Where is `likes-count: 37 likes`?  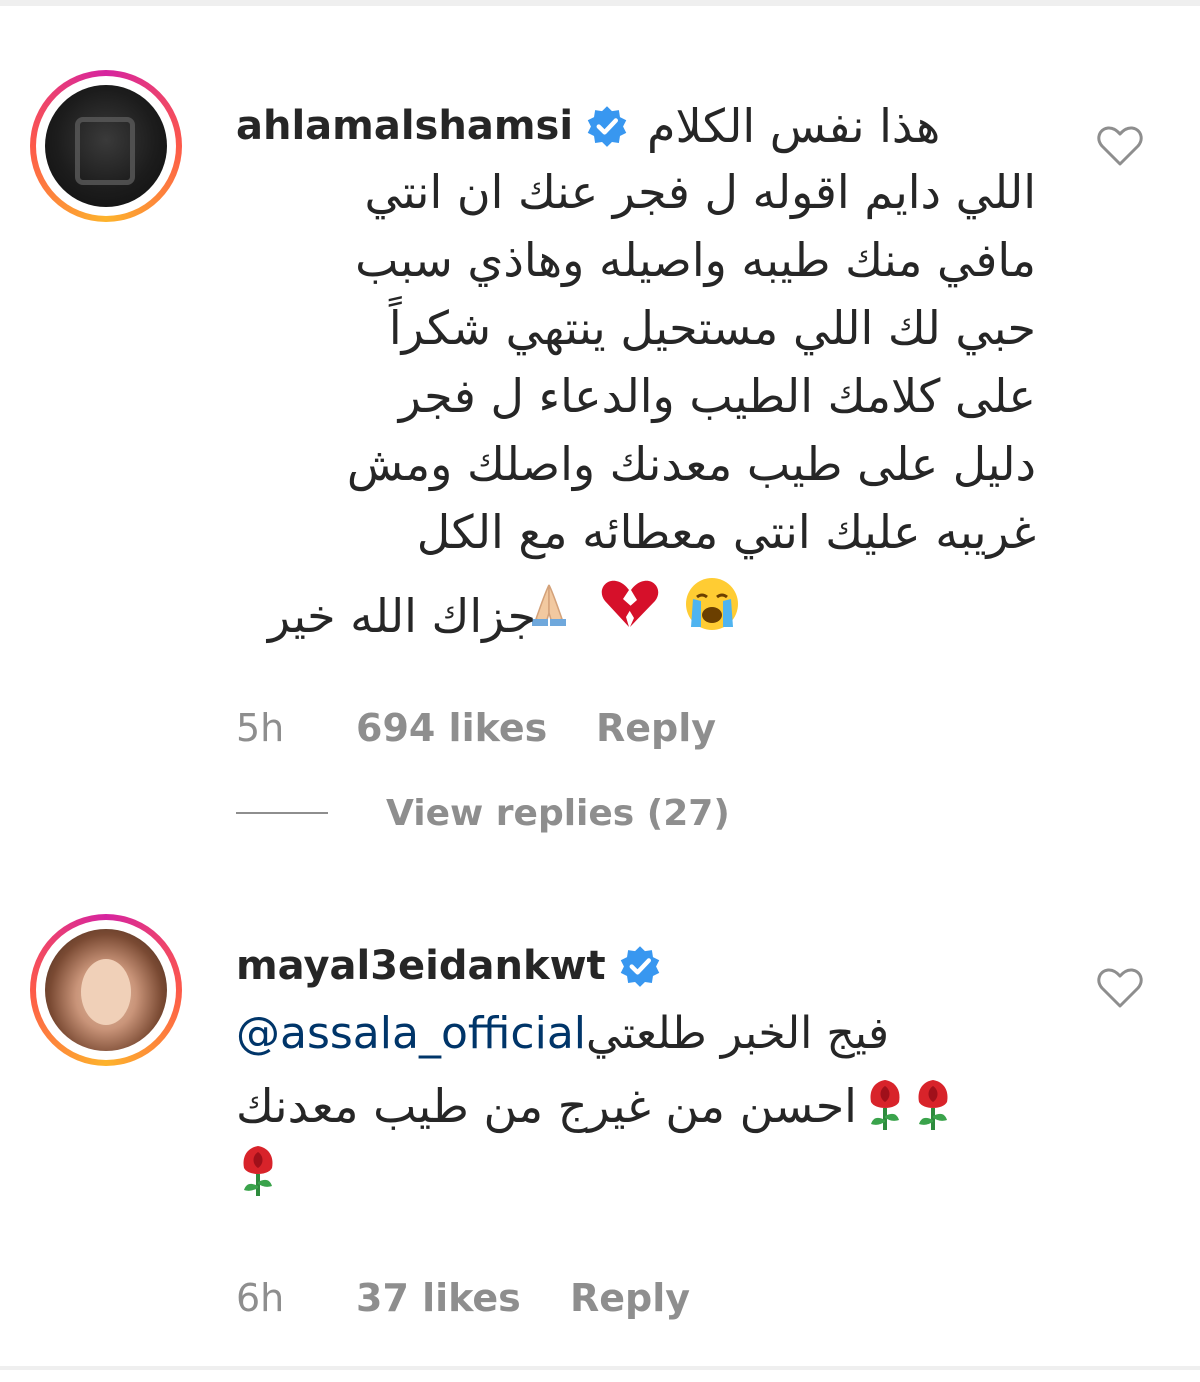 likes-count: 37 likes is located at coordinates (463, 1298).